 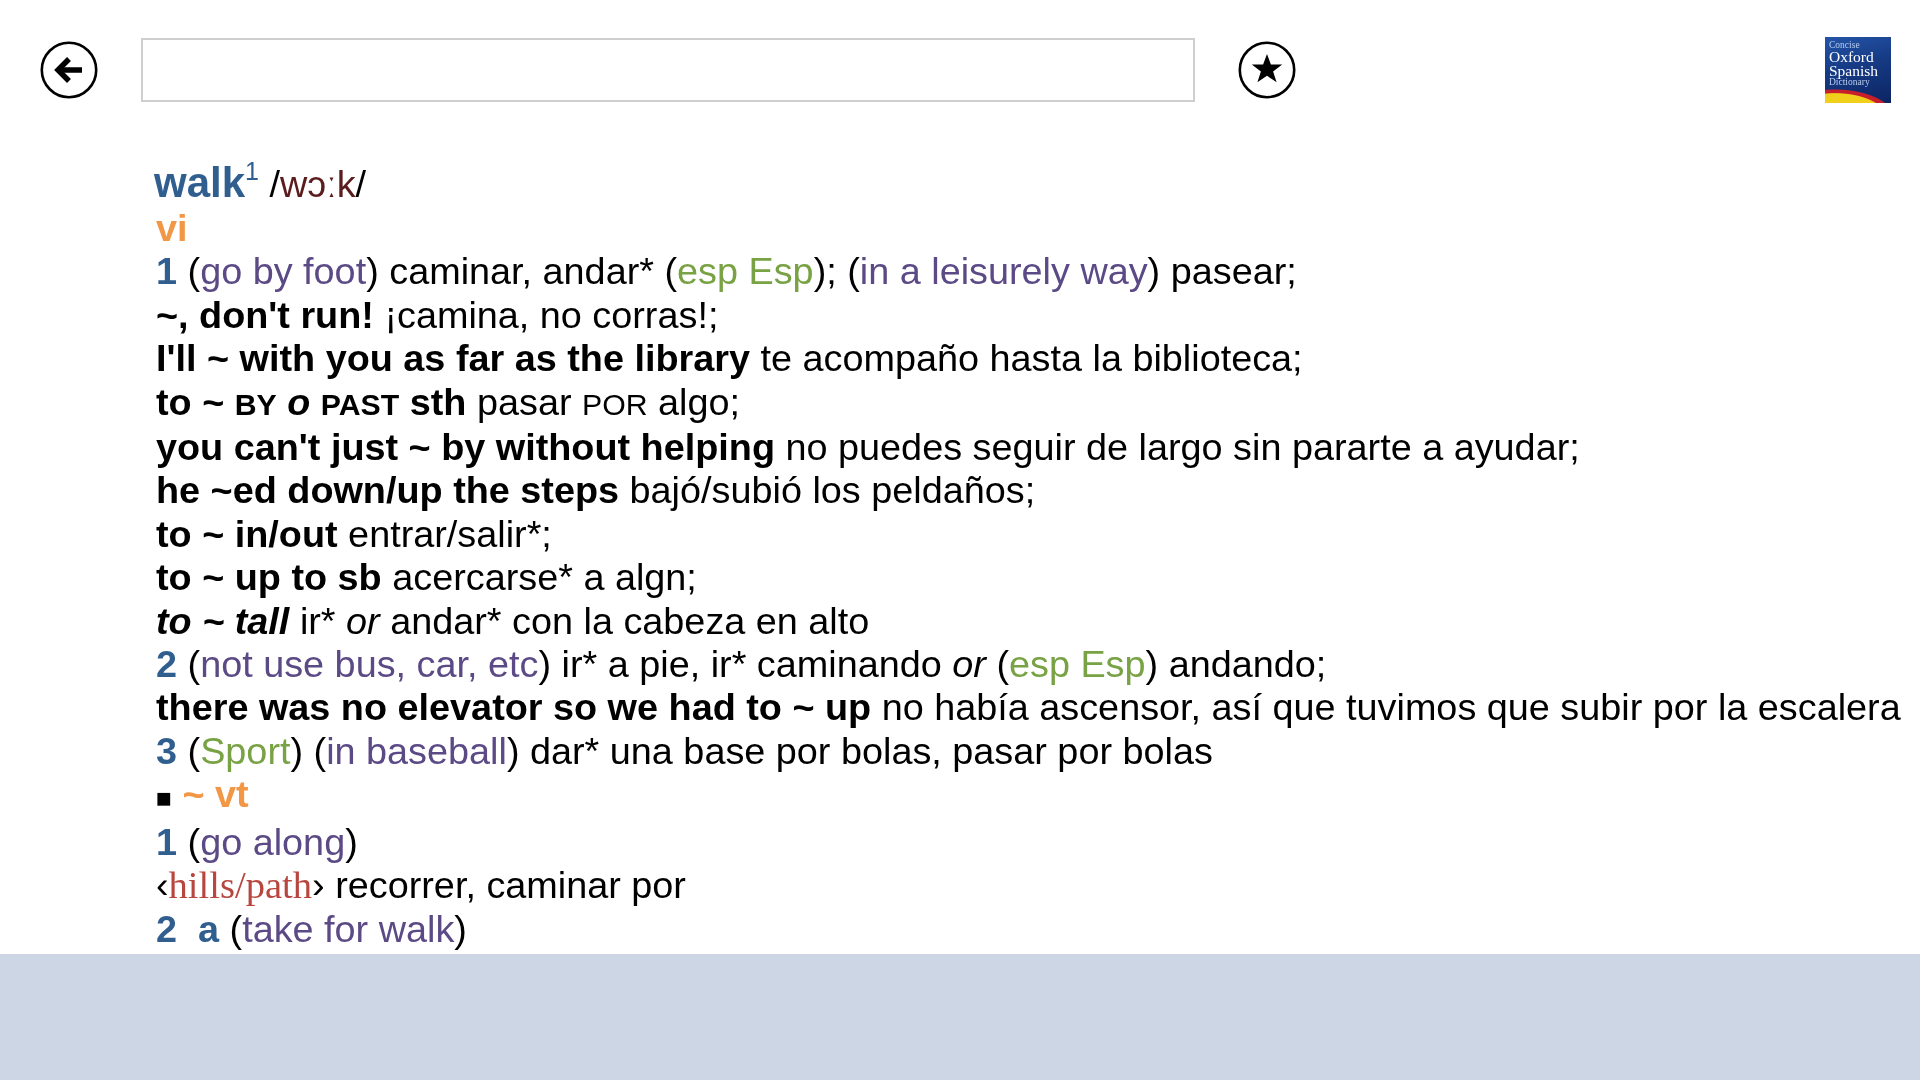 I want to click on part-of-speech-label: vi, so click(x=172, y=229).